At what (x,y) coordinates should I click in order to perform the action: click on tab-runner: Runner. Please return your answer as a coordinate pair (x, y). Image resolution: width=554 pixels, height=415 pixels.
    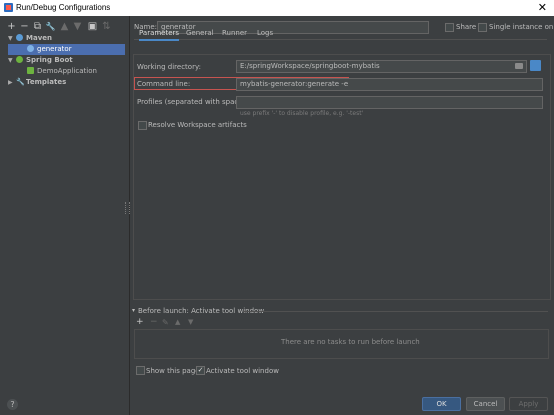
    Looking at the image, I should click on (234, 33).